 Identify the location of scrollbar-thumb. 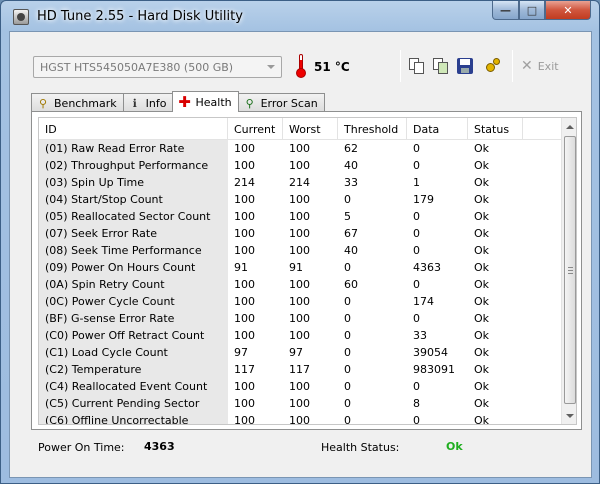
(570, 270).